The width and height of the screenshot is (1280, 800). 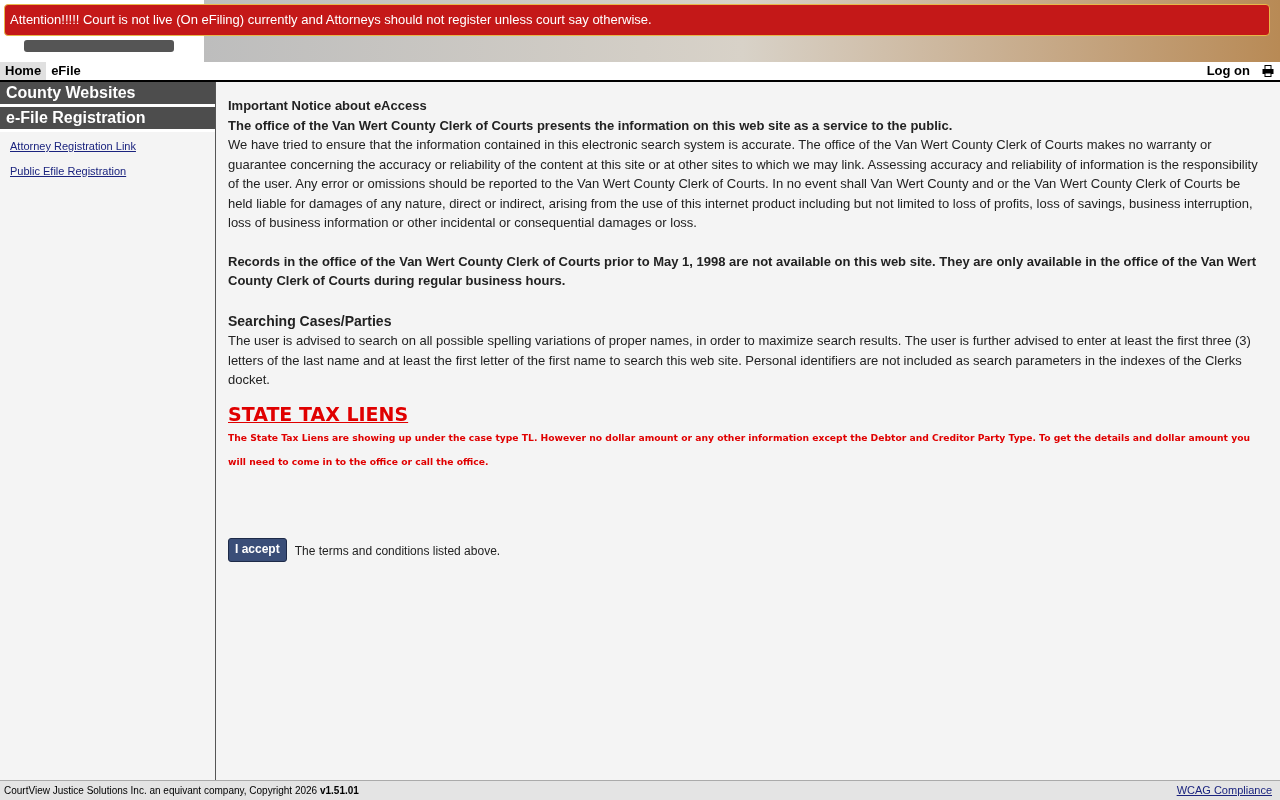 I want to click on tax-liens-paragraph: The State Tax Liens are showing up under the case type TL. However no dollar amount or any other information except the Debtor and Creditor Party Type. To get the details and dollar amount you will need to come in to the office or call the office., so click(x=740, y=449).